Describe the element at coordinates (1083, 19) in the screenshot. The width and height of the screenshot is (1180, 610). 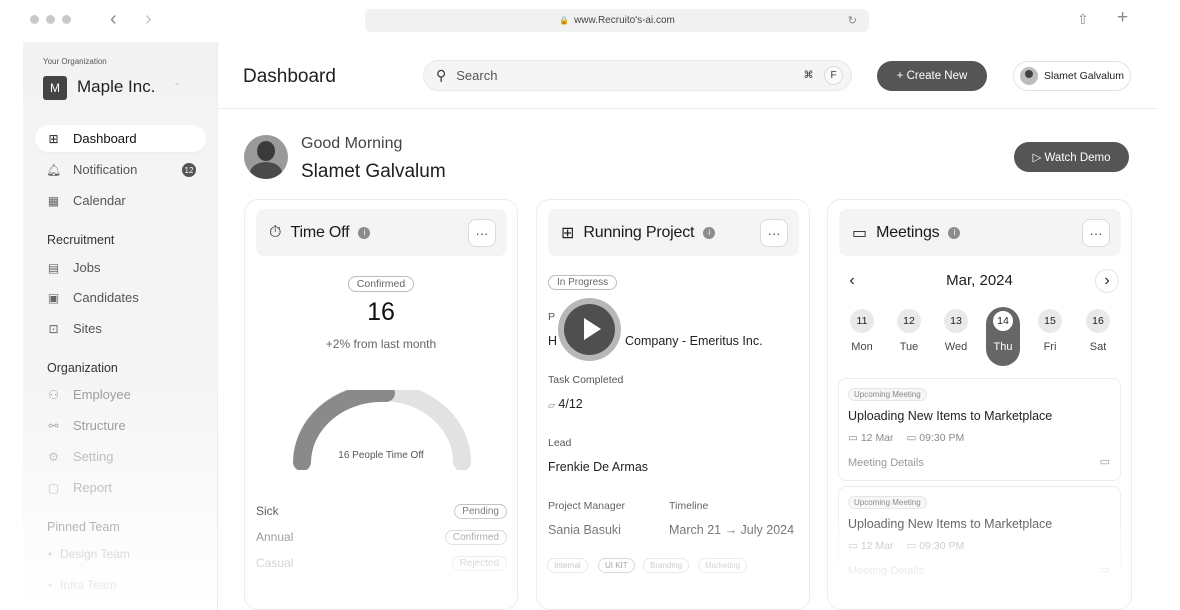
I see `share-icon: ⇧` at that location.